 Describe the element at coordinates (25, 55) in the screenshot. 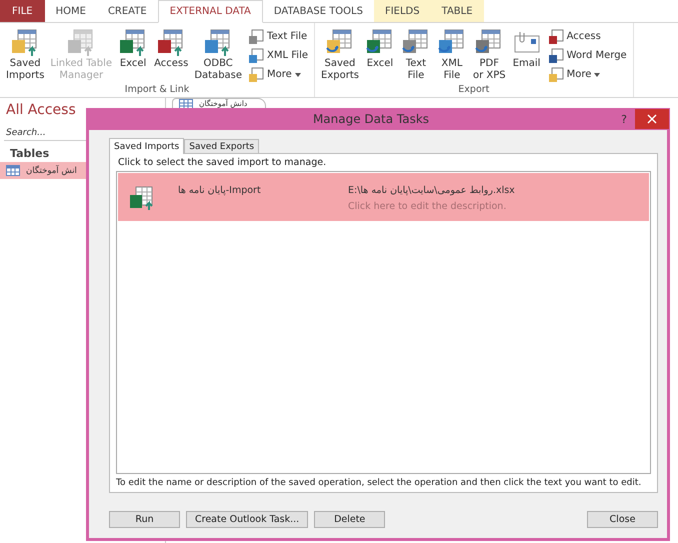

I see `ribbon-button: Saved Imports` at that location.